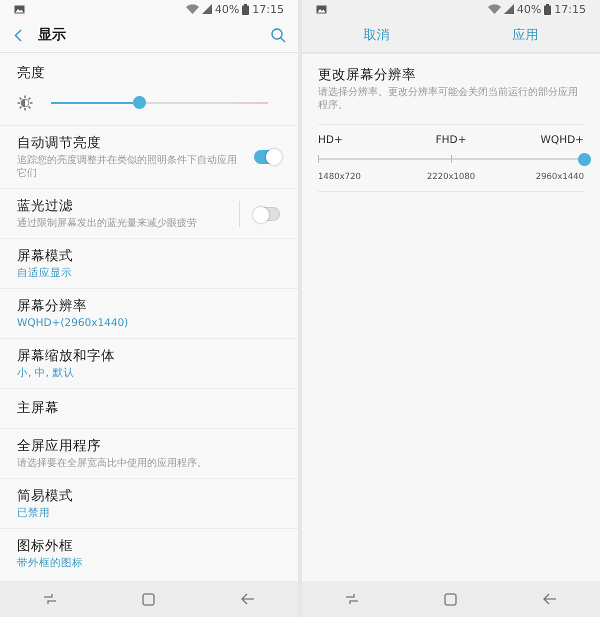  What do you see at coordinates (112, 463) in the screenshot?
I see `setting-description: 请选择要在全屏宽高比中使用的应用程序。` at bounding box center [112, 463].